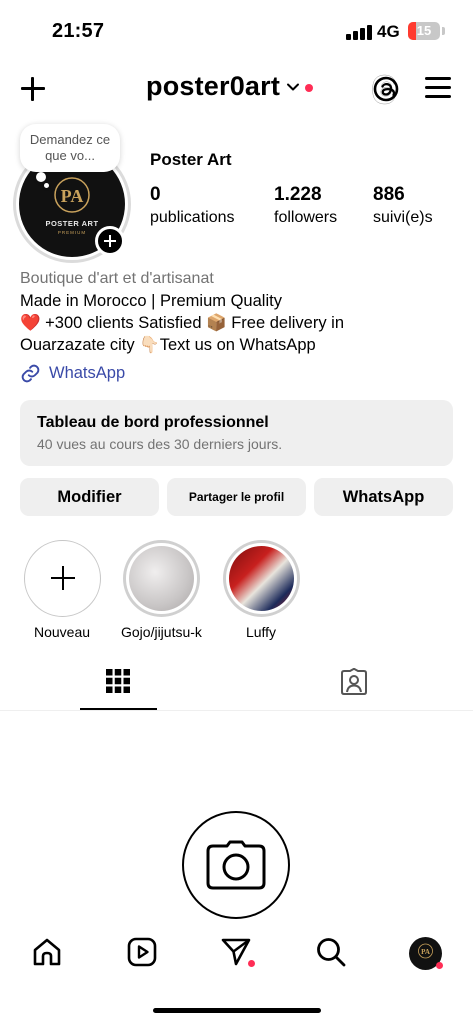  Describe the element at coordinates (46, 185) in the screenshot. I see `note-tail-small` at that location.